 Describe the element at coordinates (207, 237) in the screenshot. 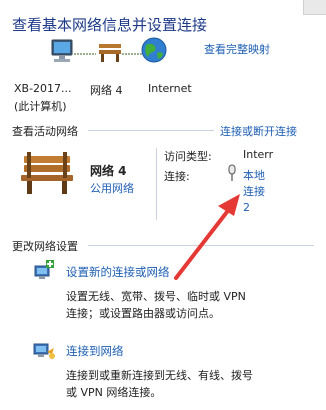

I see `annotation-arrow` at that location.